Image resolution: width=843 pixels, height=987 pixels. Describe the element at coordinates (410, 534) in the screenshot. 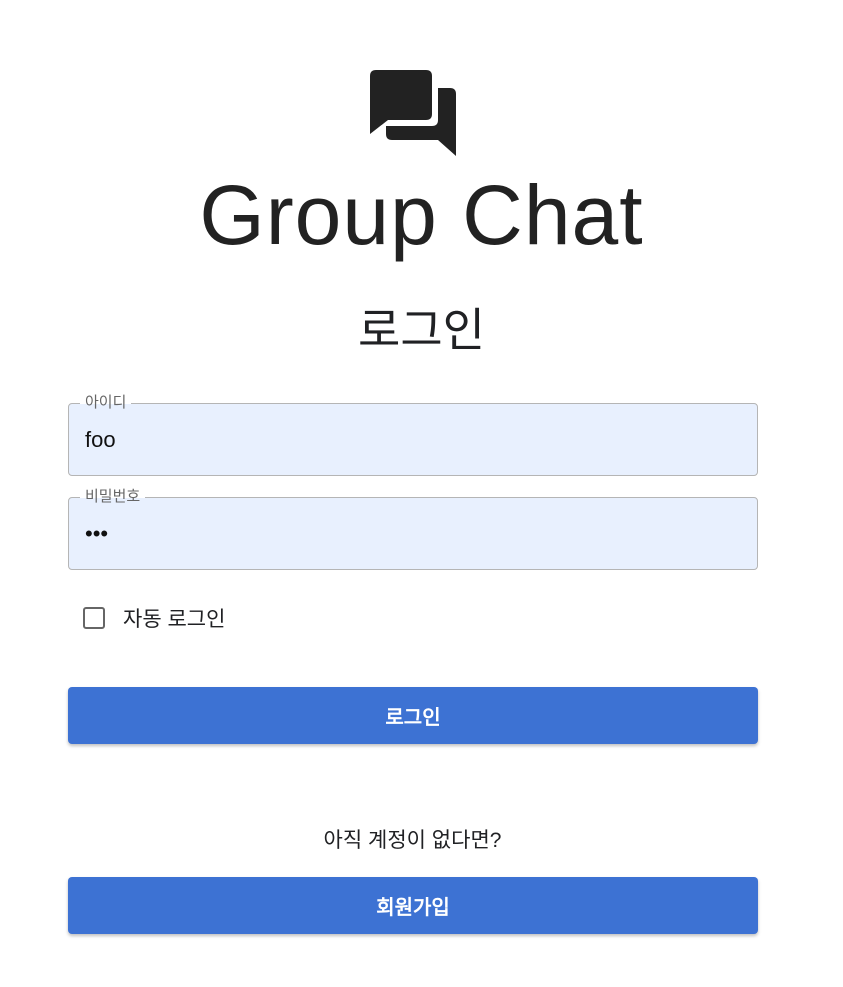

I see `password-input` at that location.